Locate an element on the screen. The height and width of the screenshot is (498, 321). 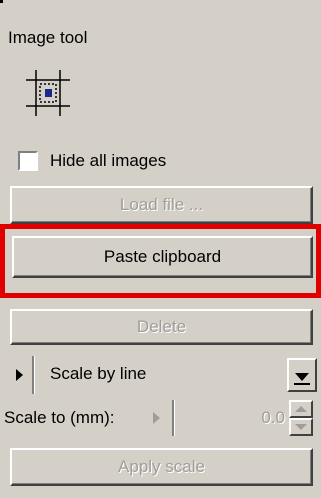
scale-to-label: Scale to (mm): is located at coordinates (59, 417).